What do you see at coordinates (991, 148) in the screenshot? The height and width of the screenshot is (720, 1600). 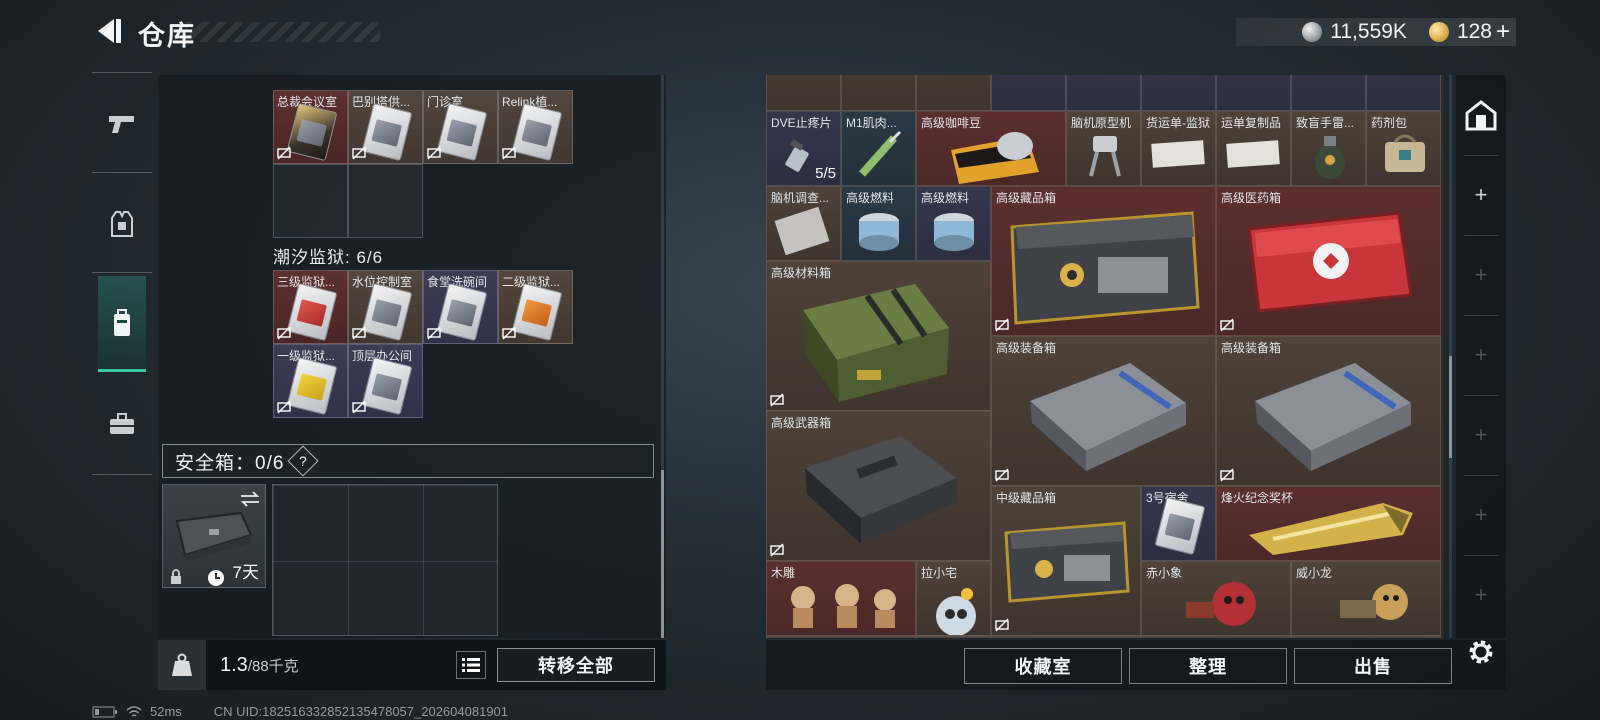 I see `stash-item-coffee: 高级咖啡豆` at bounding box center [991, 148].